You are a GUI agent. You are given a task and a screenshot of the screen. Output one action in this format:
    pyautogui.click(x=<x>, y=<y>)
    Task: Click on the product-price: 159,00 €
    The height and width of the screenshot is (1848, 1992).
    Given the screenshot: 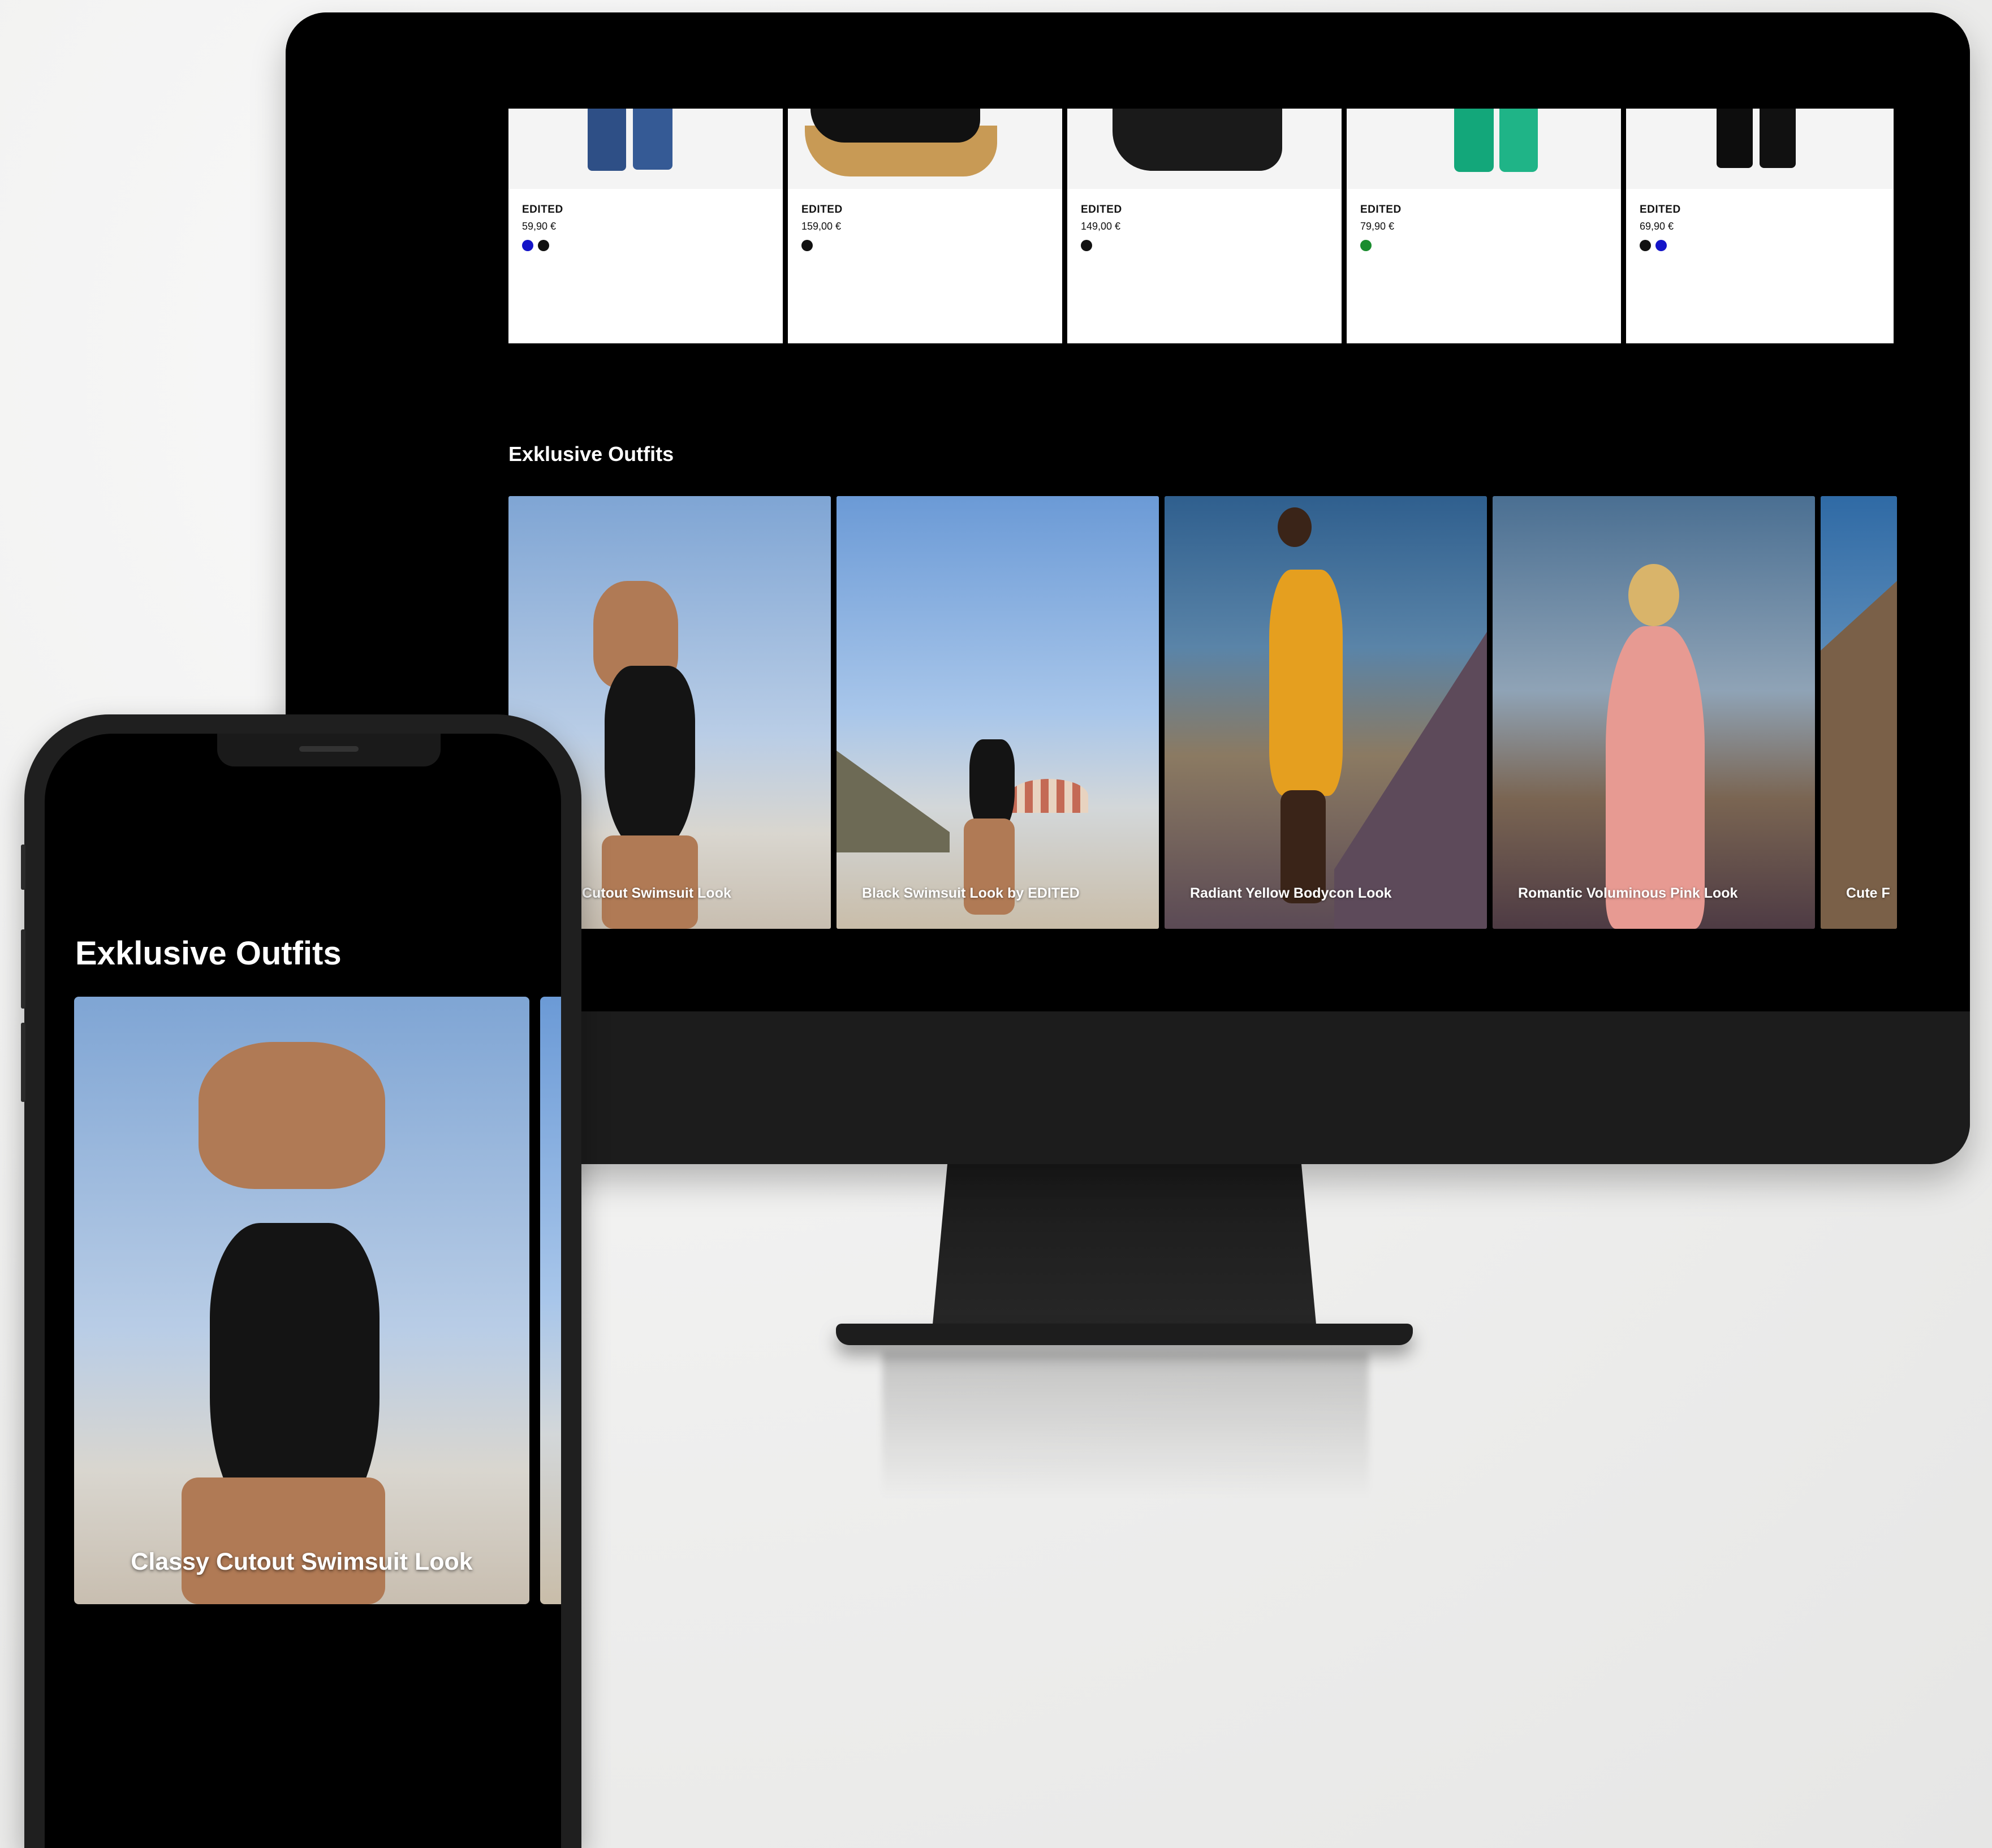 What is the action you would take?
    pyautogui.click(x=821, y=226)
    